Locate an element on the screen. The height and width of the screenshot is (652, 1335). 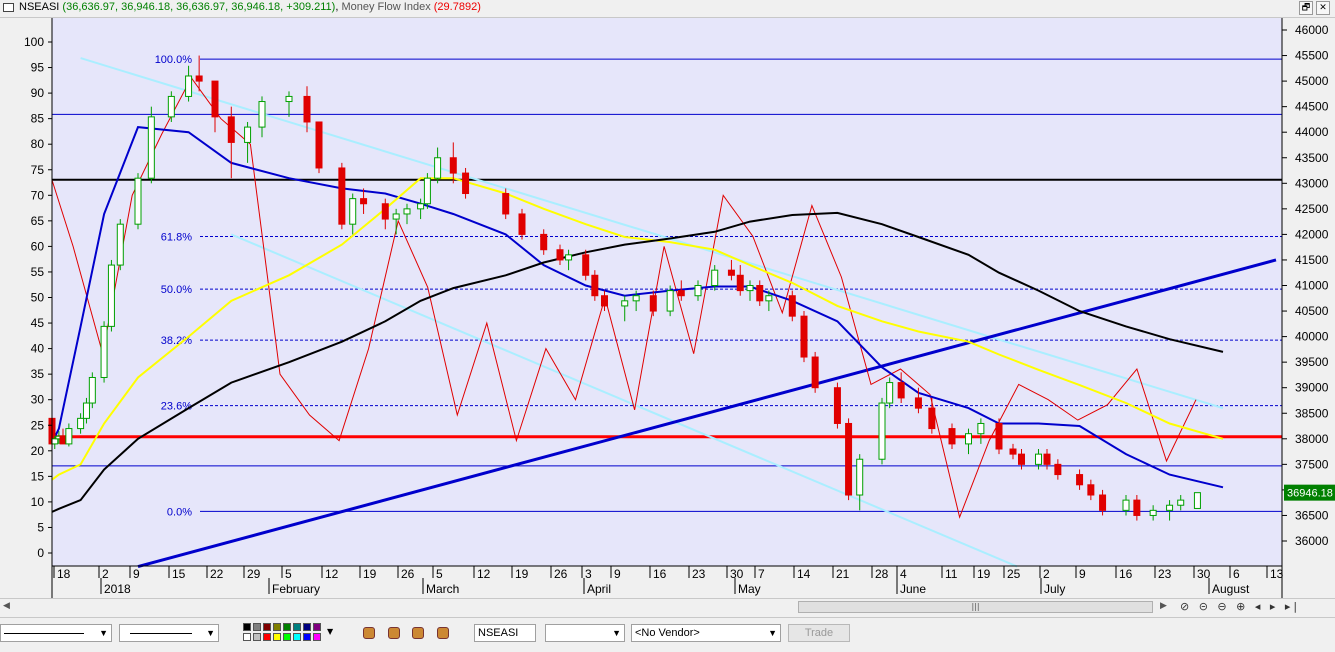
scroll-right-icon: ▶ is located at coordinates (1163, 606).